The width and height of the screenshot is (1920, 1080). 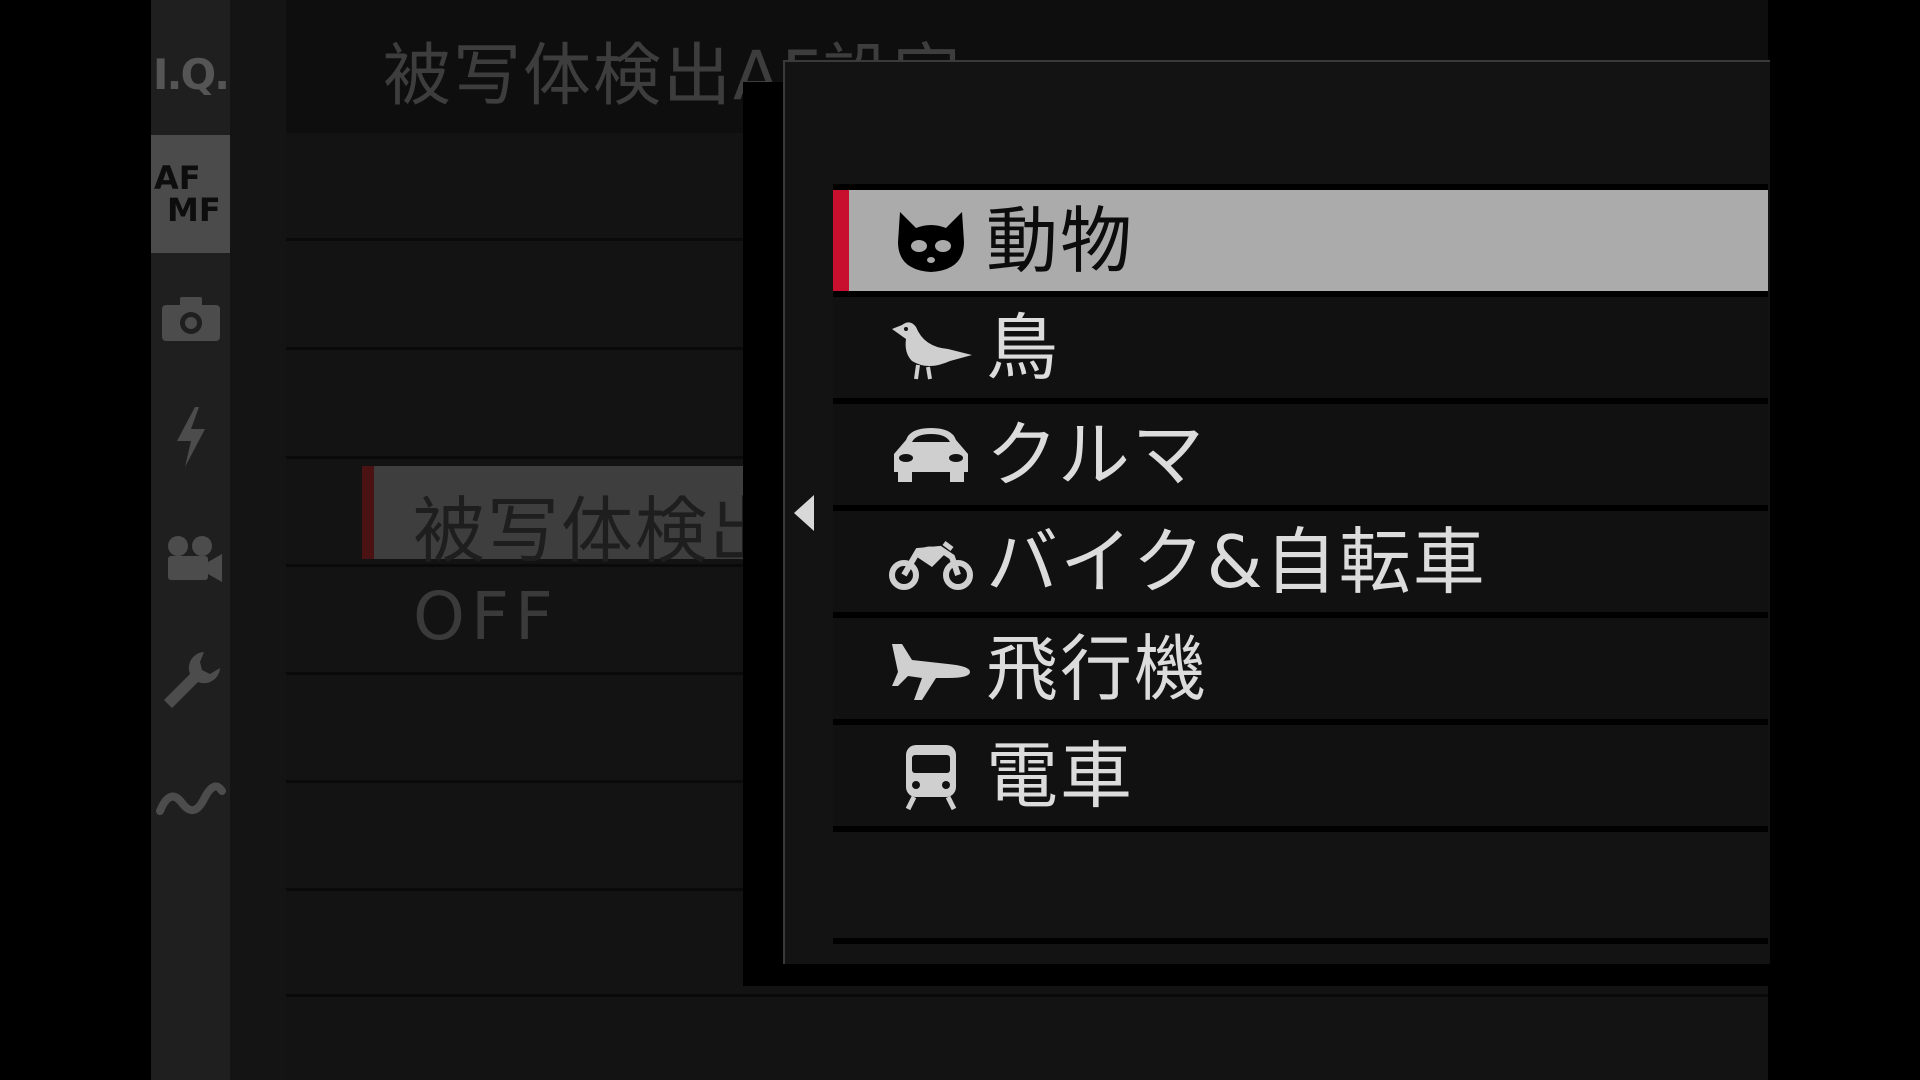 I want to click on camera-icon, so click(x=190, y=319).